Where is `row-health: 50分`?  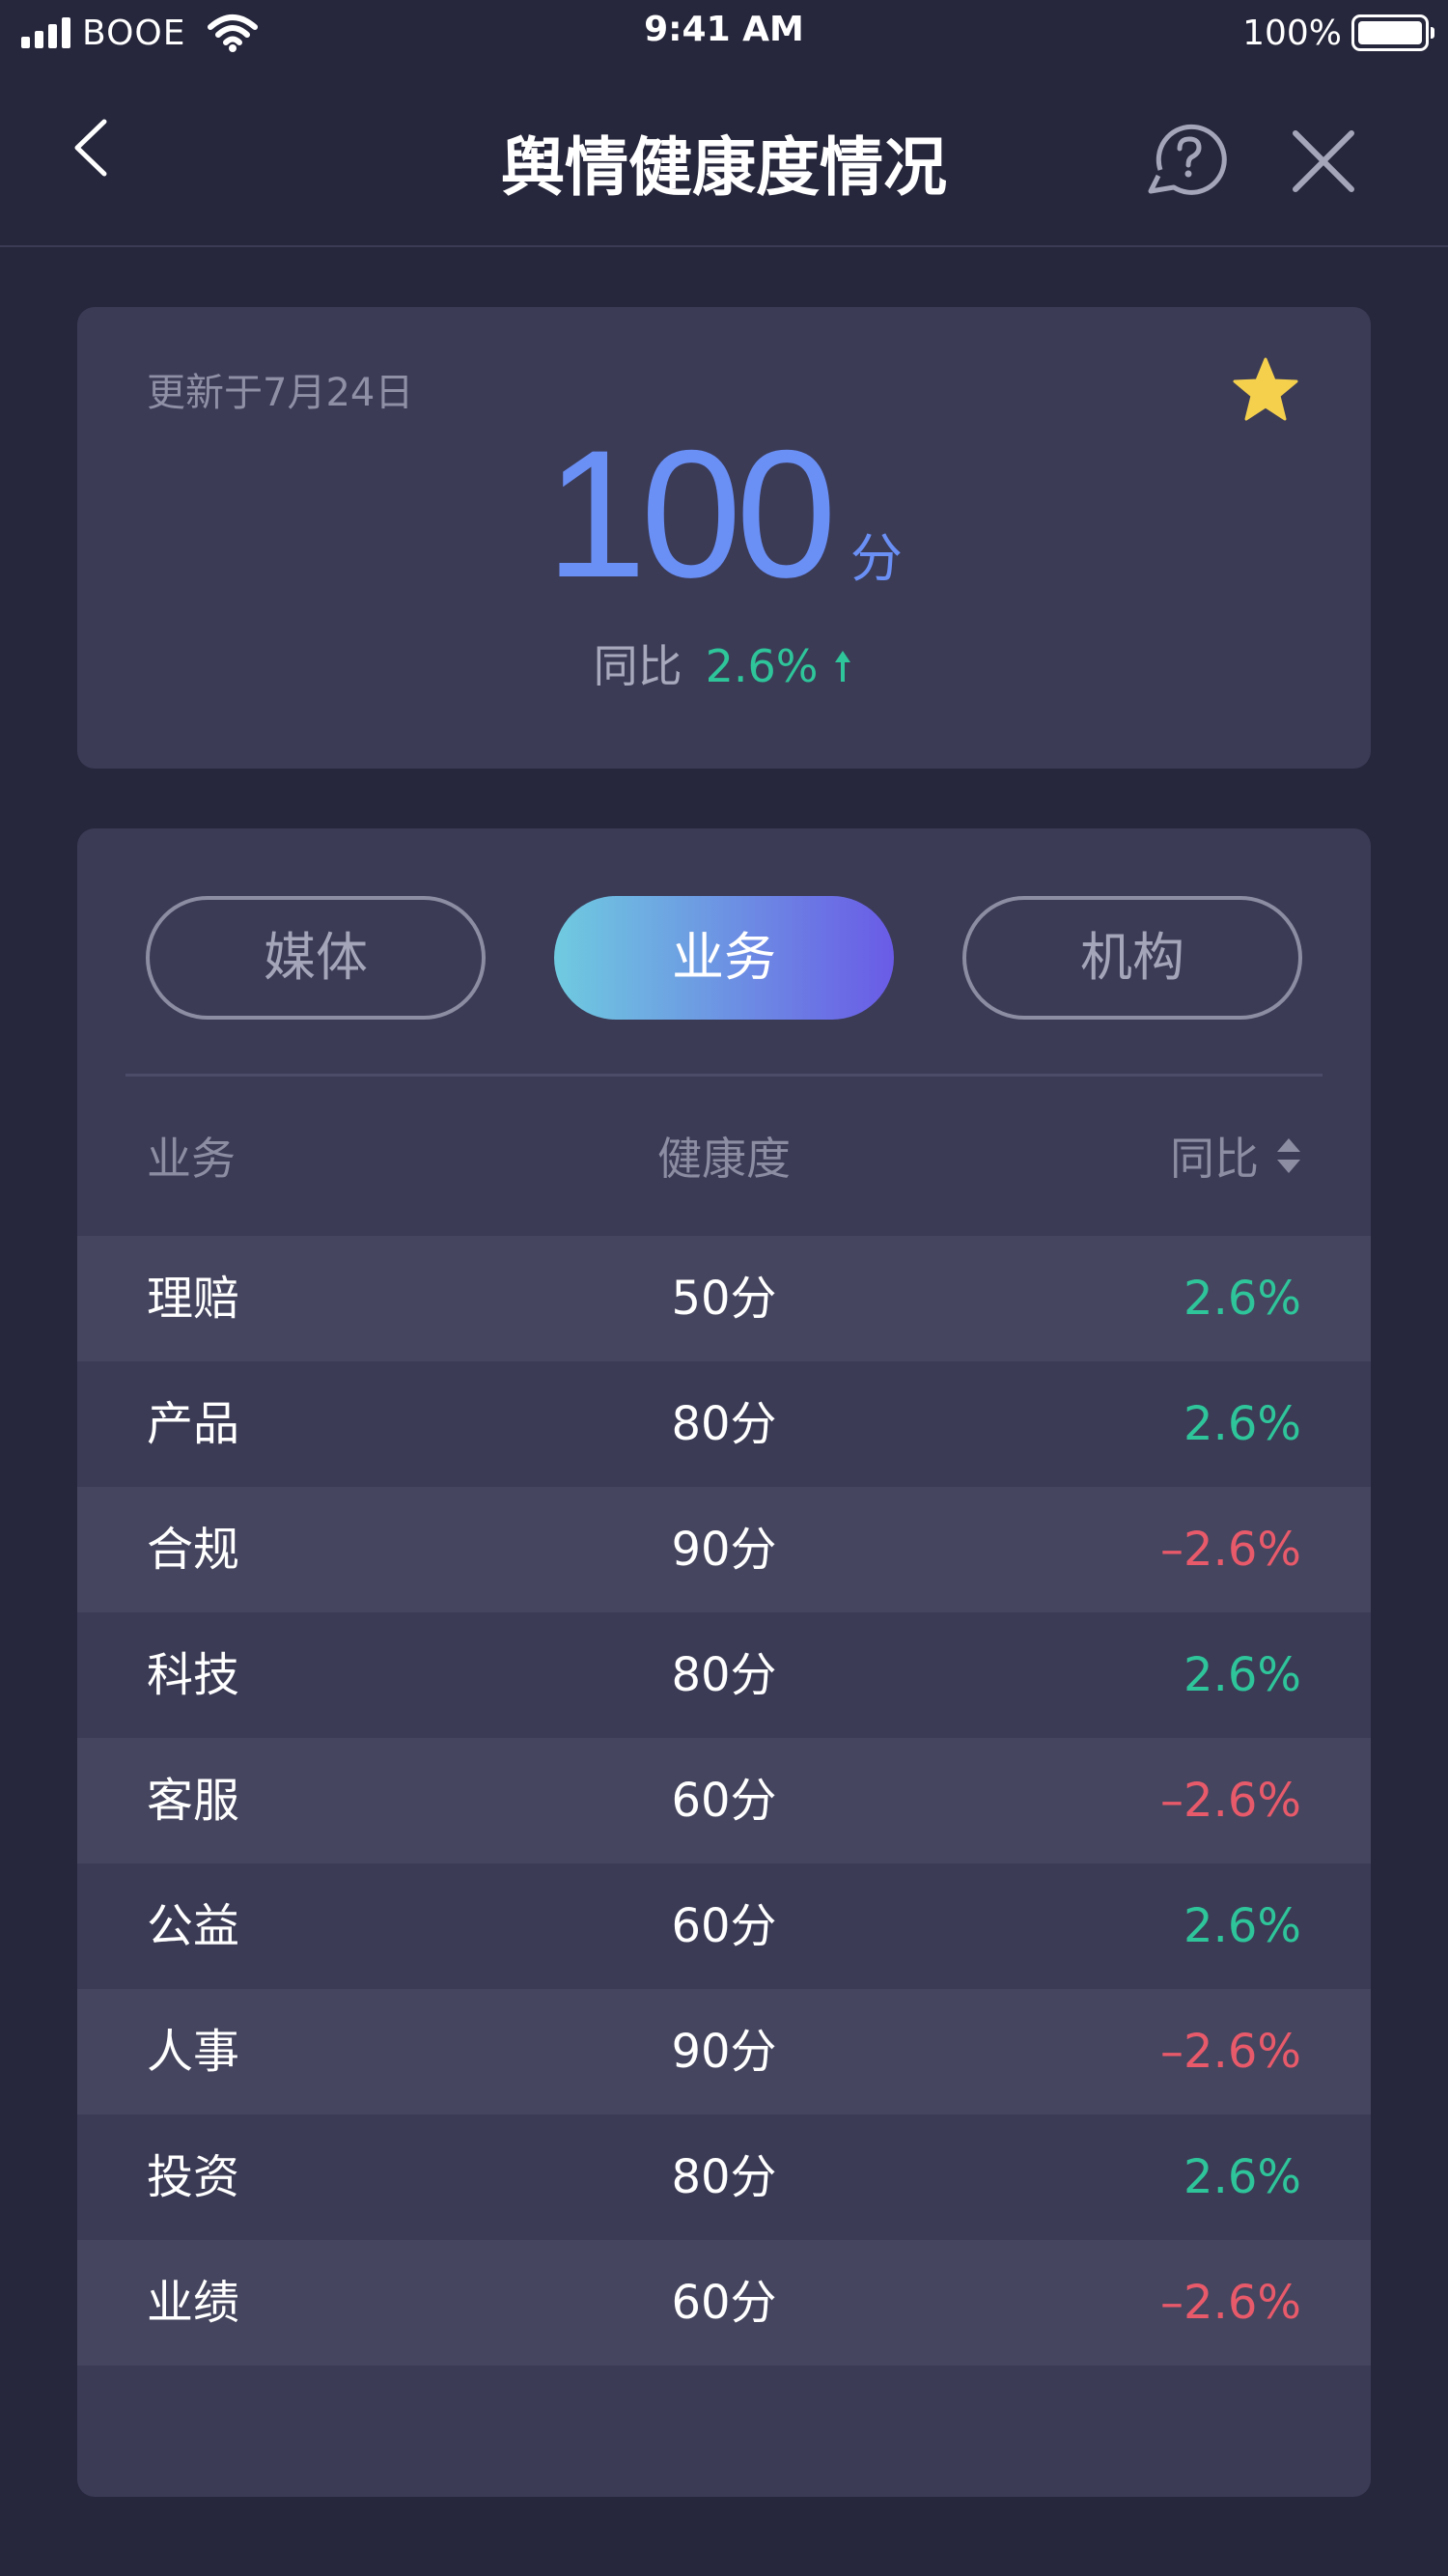
row-health: 50分 is located at coordinates (724, 1299).